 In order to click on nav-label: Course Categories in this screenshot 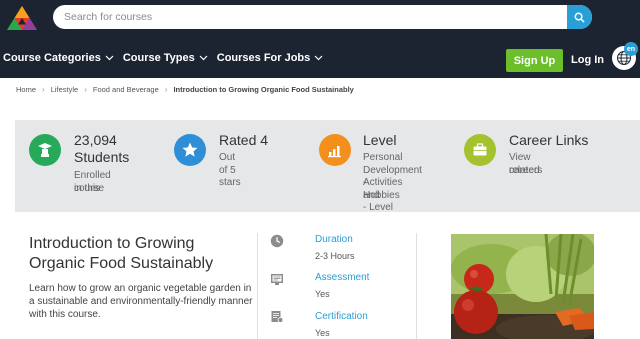, I will do `click(52, 58)`.